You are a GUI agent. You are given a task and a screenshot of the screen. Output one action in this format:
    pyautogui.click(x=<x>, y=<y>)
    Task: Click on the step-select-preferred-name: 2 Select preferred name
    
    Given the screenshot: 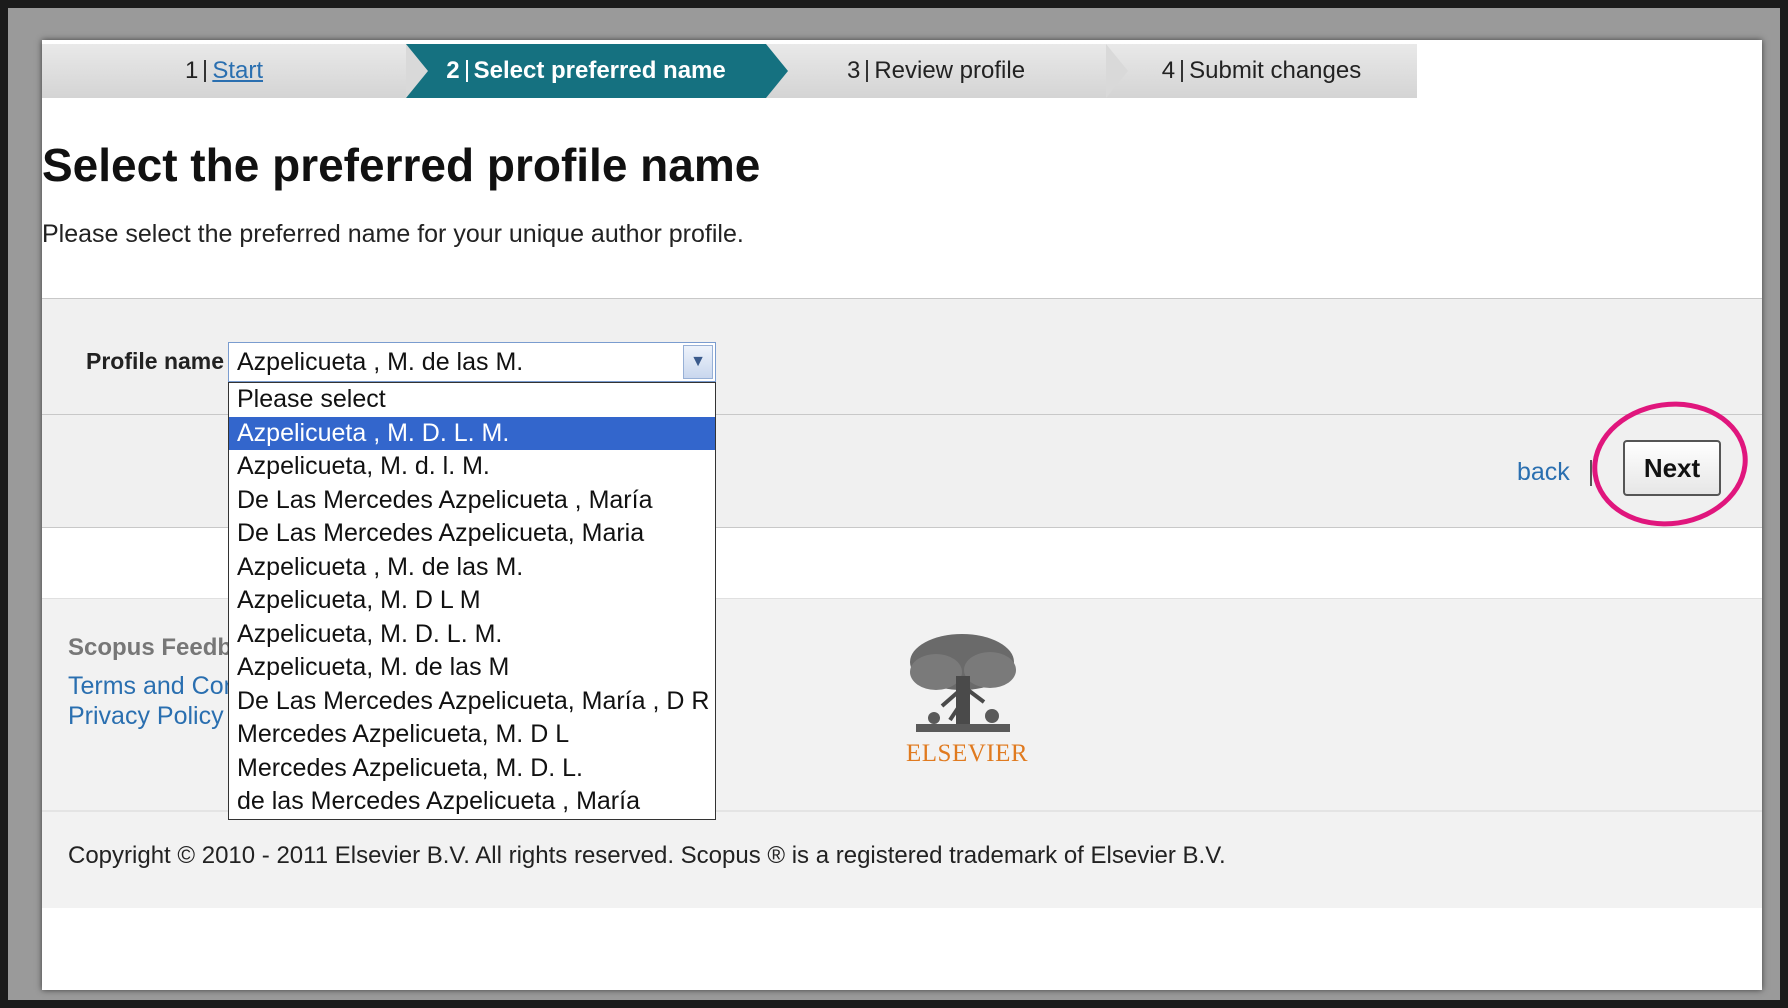 What is the action you would take?
    pyautogui.click(x=586, y=71)
    